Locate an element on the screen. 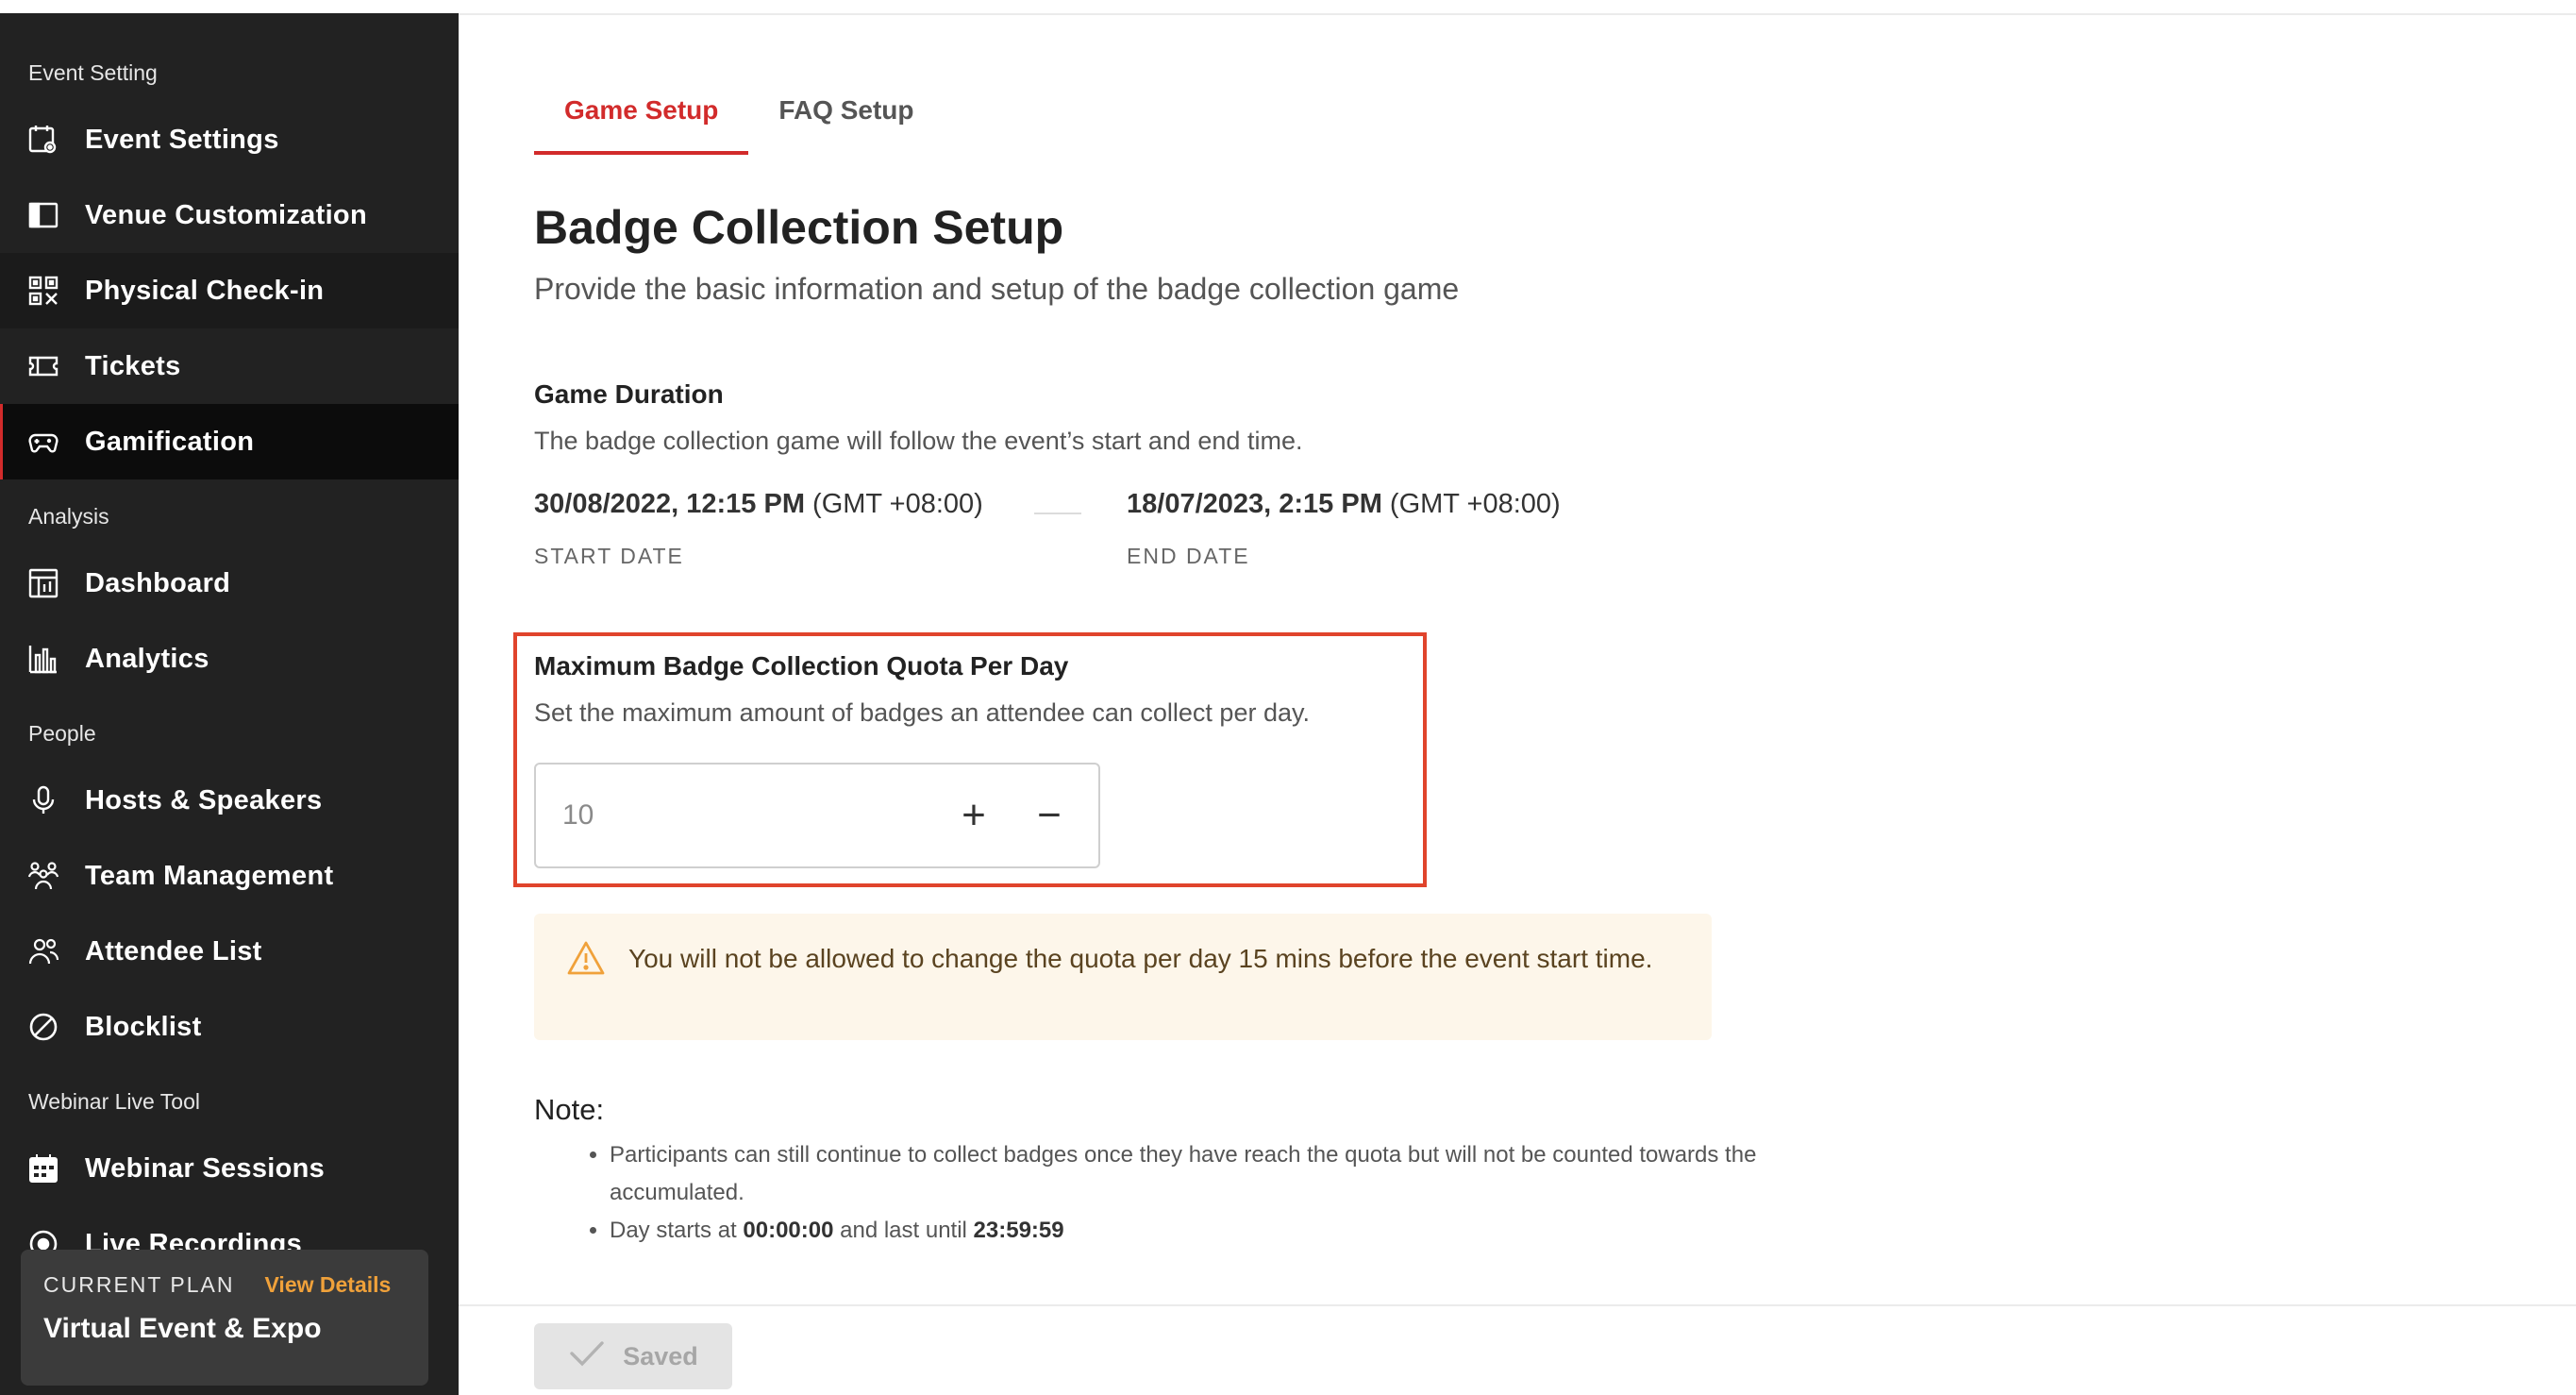 This screenshot has height=1395, width=2576. ticket-icon is located at coordinates (43, 366).